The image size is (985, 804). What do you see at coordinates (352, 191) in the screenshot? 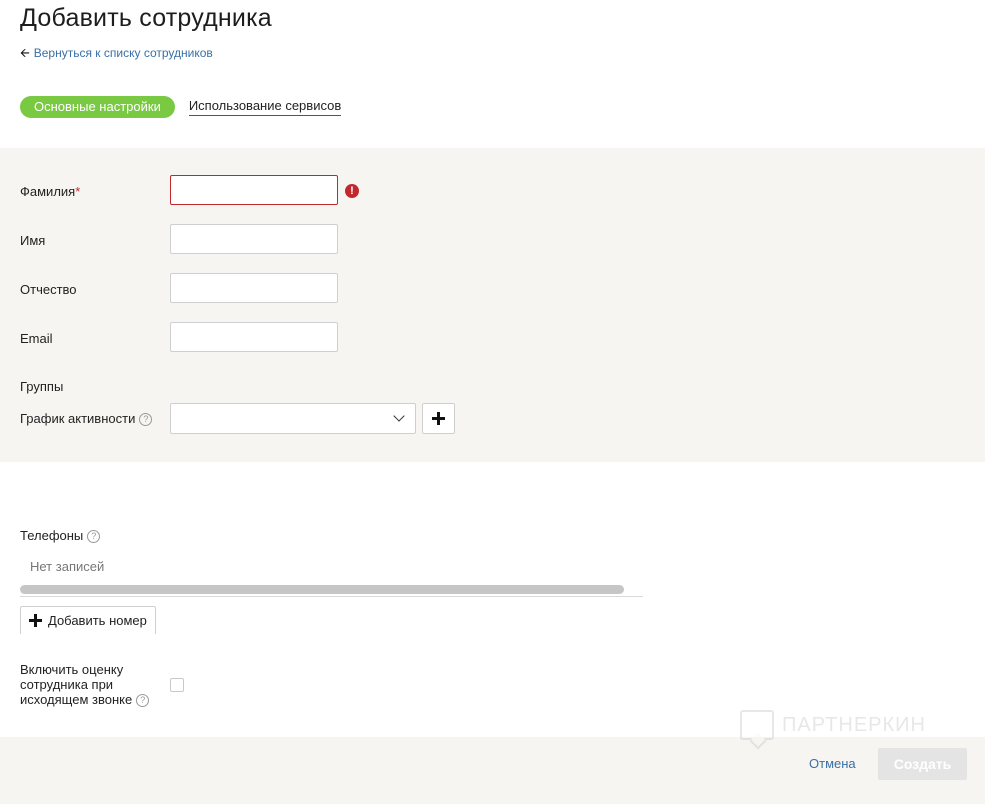
I see `error-icon: !` at bounding box center [352, 191].